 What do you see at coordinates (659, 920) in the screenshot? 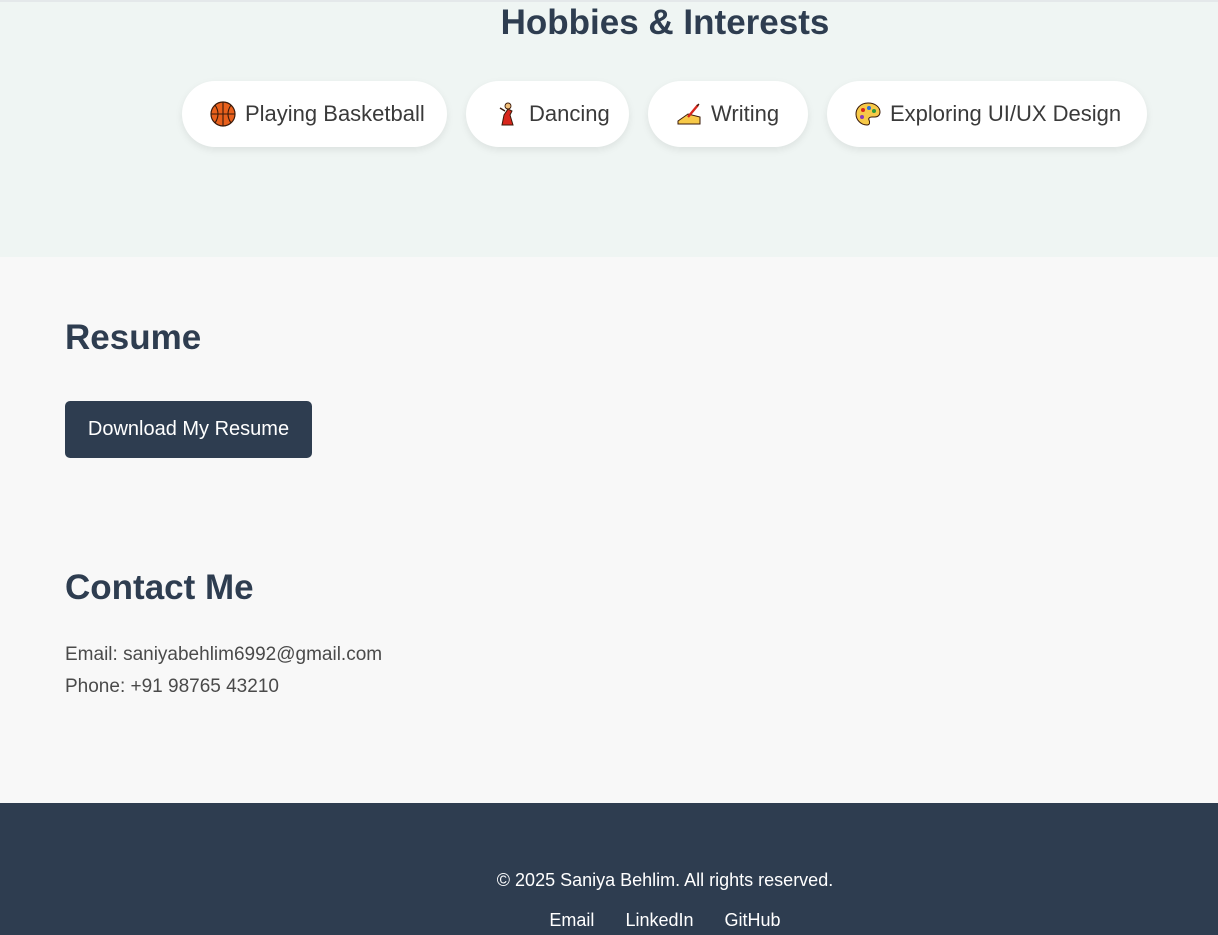
I see `footer-link-linkedin: LinkedIn` at bounding box center [659, 920].